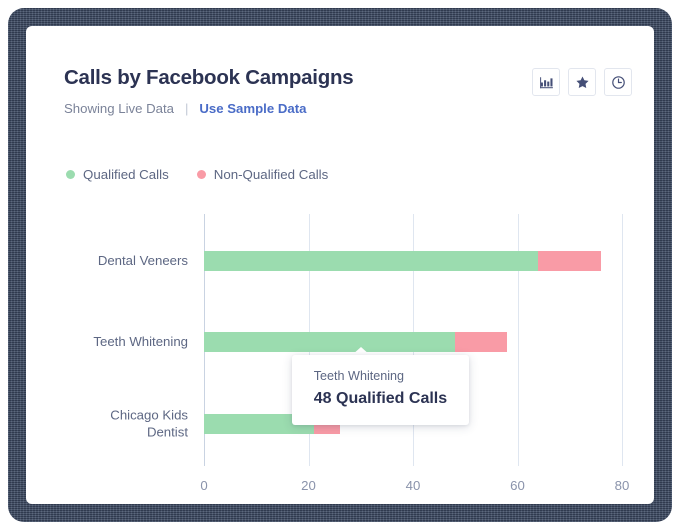 The width and height of the screenshot is (680, 530). What do you see at coordinates (380, 398) in the screenshot?
I see `tooltip-value: 48 Qualified Calls` at bounding box center [380, 398].